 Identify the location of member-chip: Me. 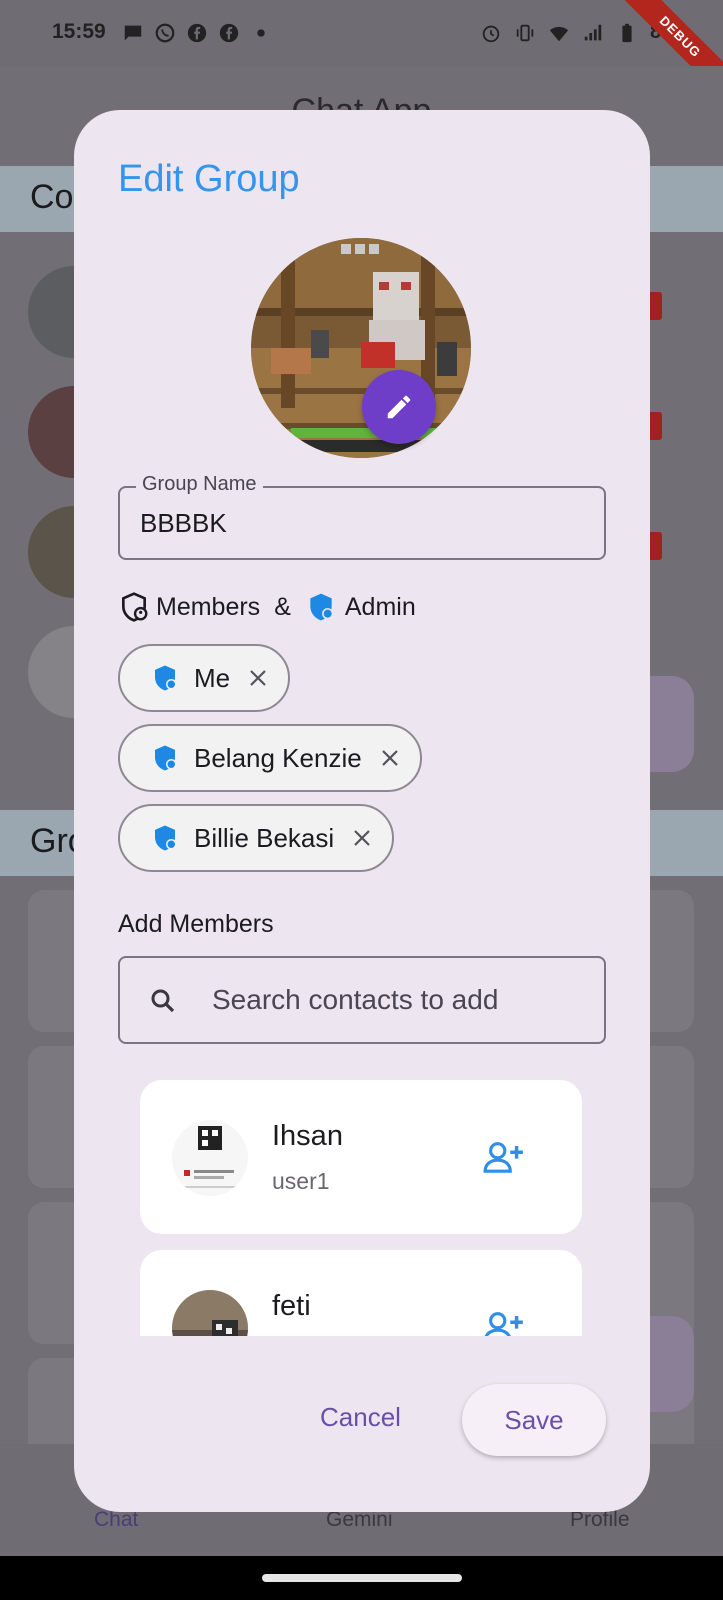
(204, 678).